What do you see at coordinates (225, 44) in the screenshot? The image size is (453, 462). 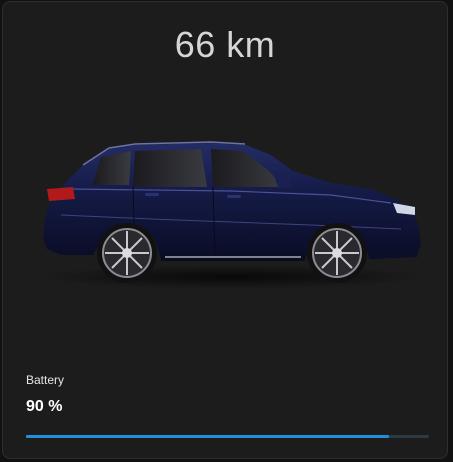 I see `range-value: 66 km` at bounding box center [225, 44].